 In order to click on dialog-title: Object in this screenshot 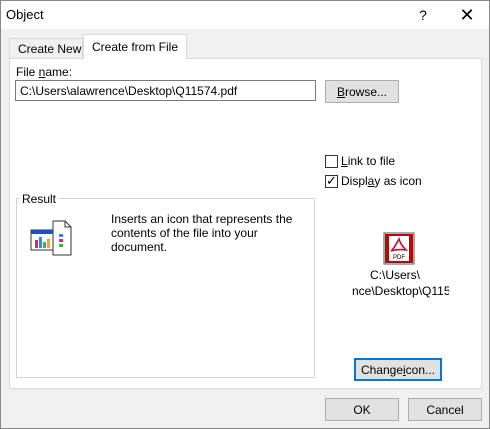, I will do `click(25, 14)`.